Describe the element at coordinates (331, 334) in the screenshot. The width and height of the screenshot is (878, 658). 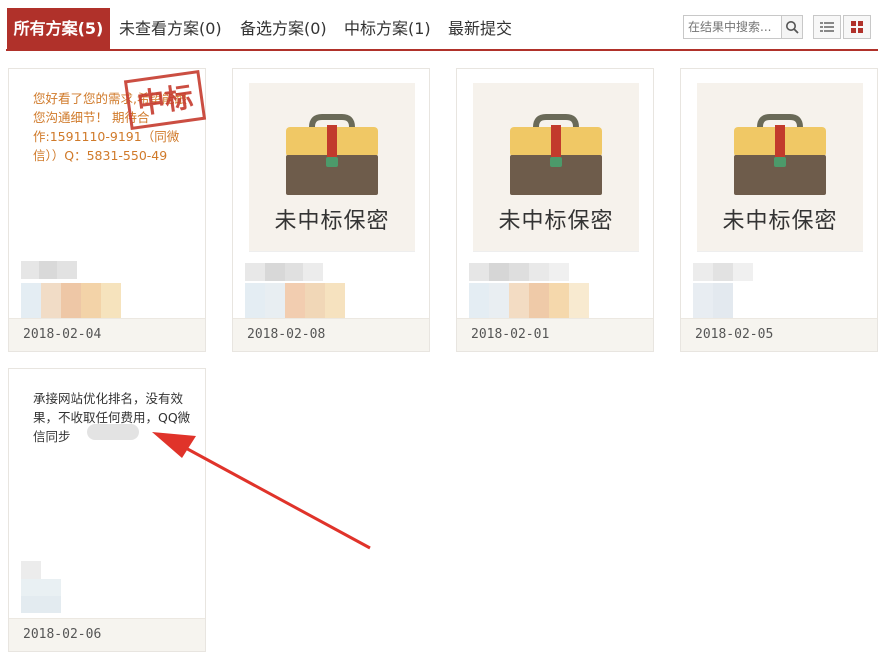
I see `proposal-date: 2018-02-08` at that location.